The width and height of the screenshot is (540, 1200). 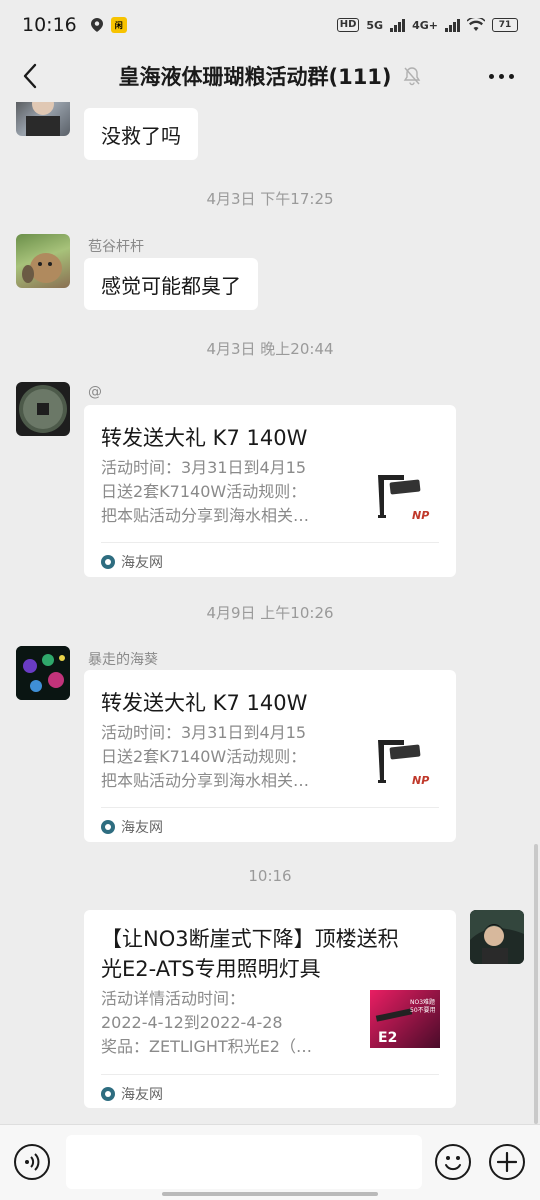 I want to click on plus-icon, so click(x=507, y=1162).